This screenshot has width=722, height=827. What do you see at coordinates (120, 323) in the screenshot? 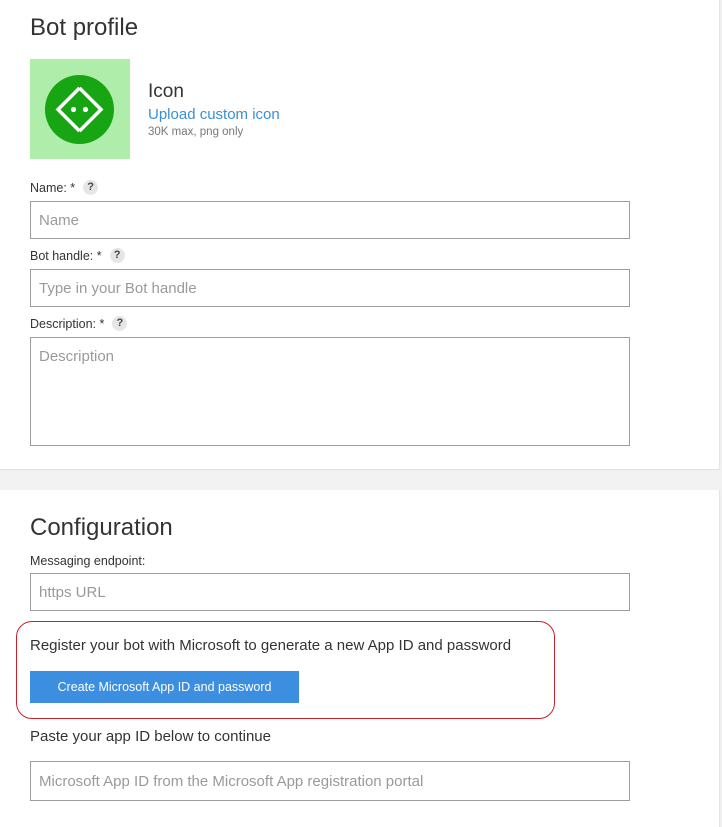
I see `description-help-icon: ?` at bounding box center [120, 323].